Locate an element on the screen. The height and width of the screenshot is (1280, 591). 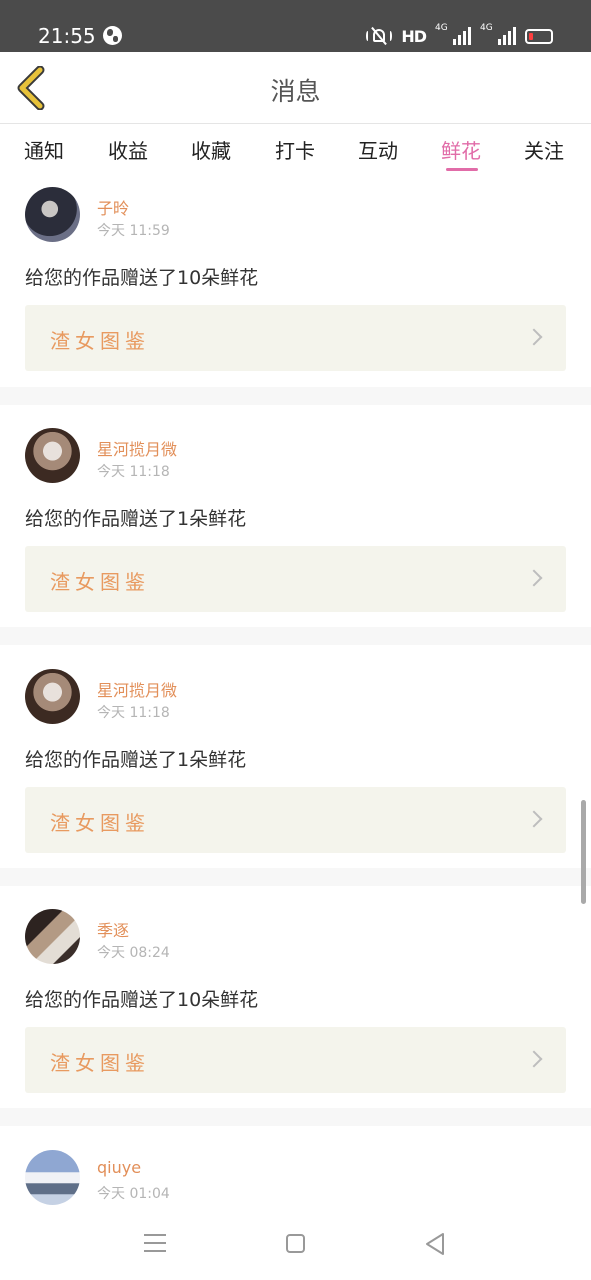
page-title: 消息 is located at coordinates (295, 91).